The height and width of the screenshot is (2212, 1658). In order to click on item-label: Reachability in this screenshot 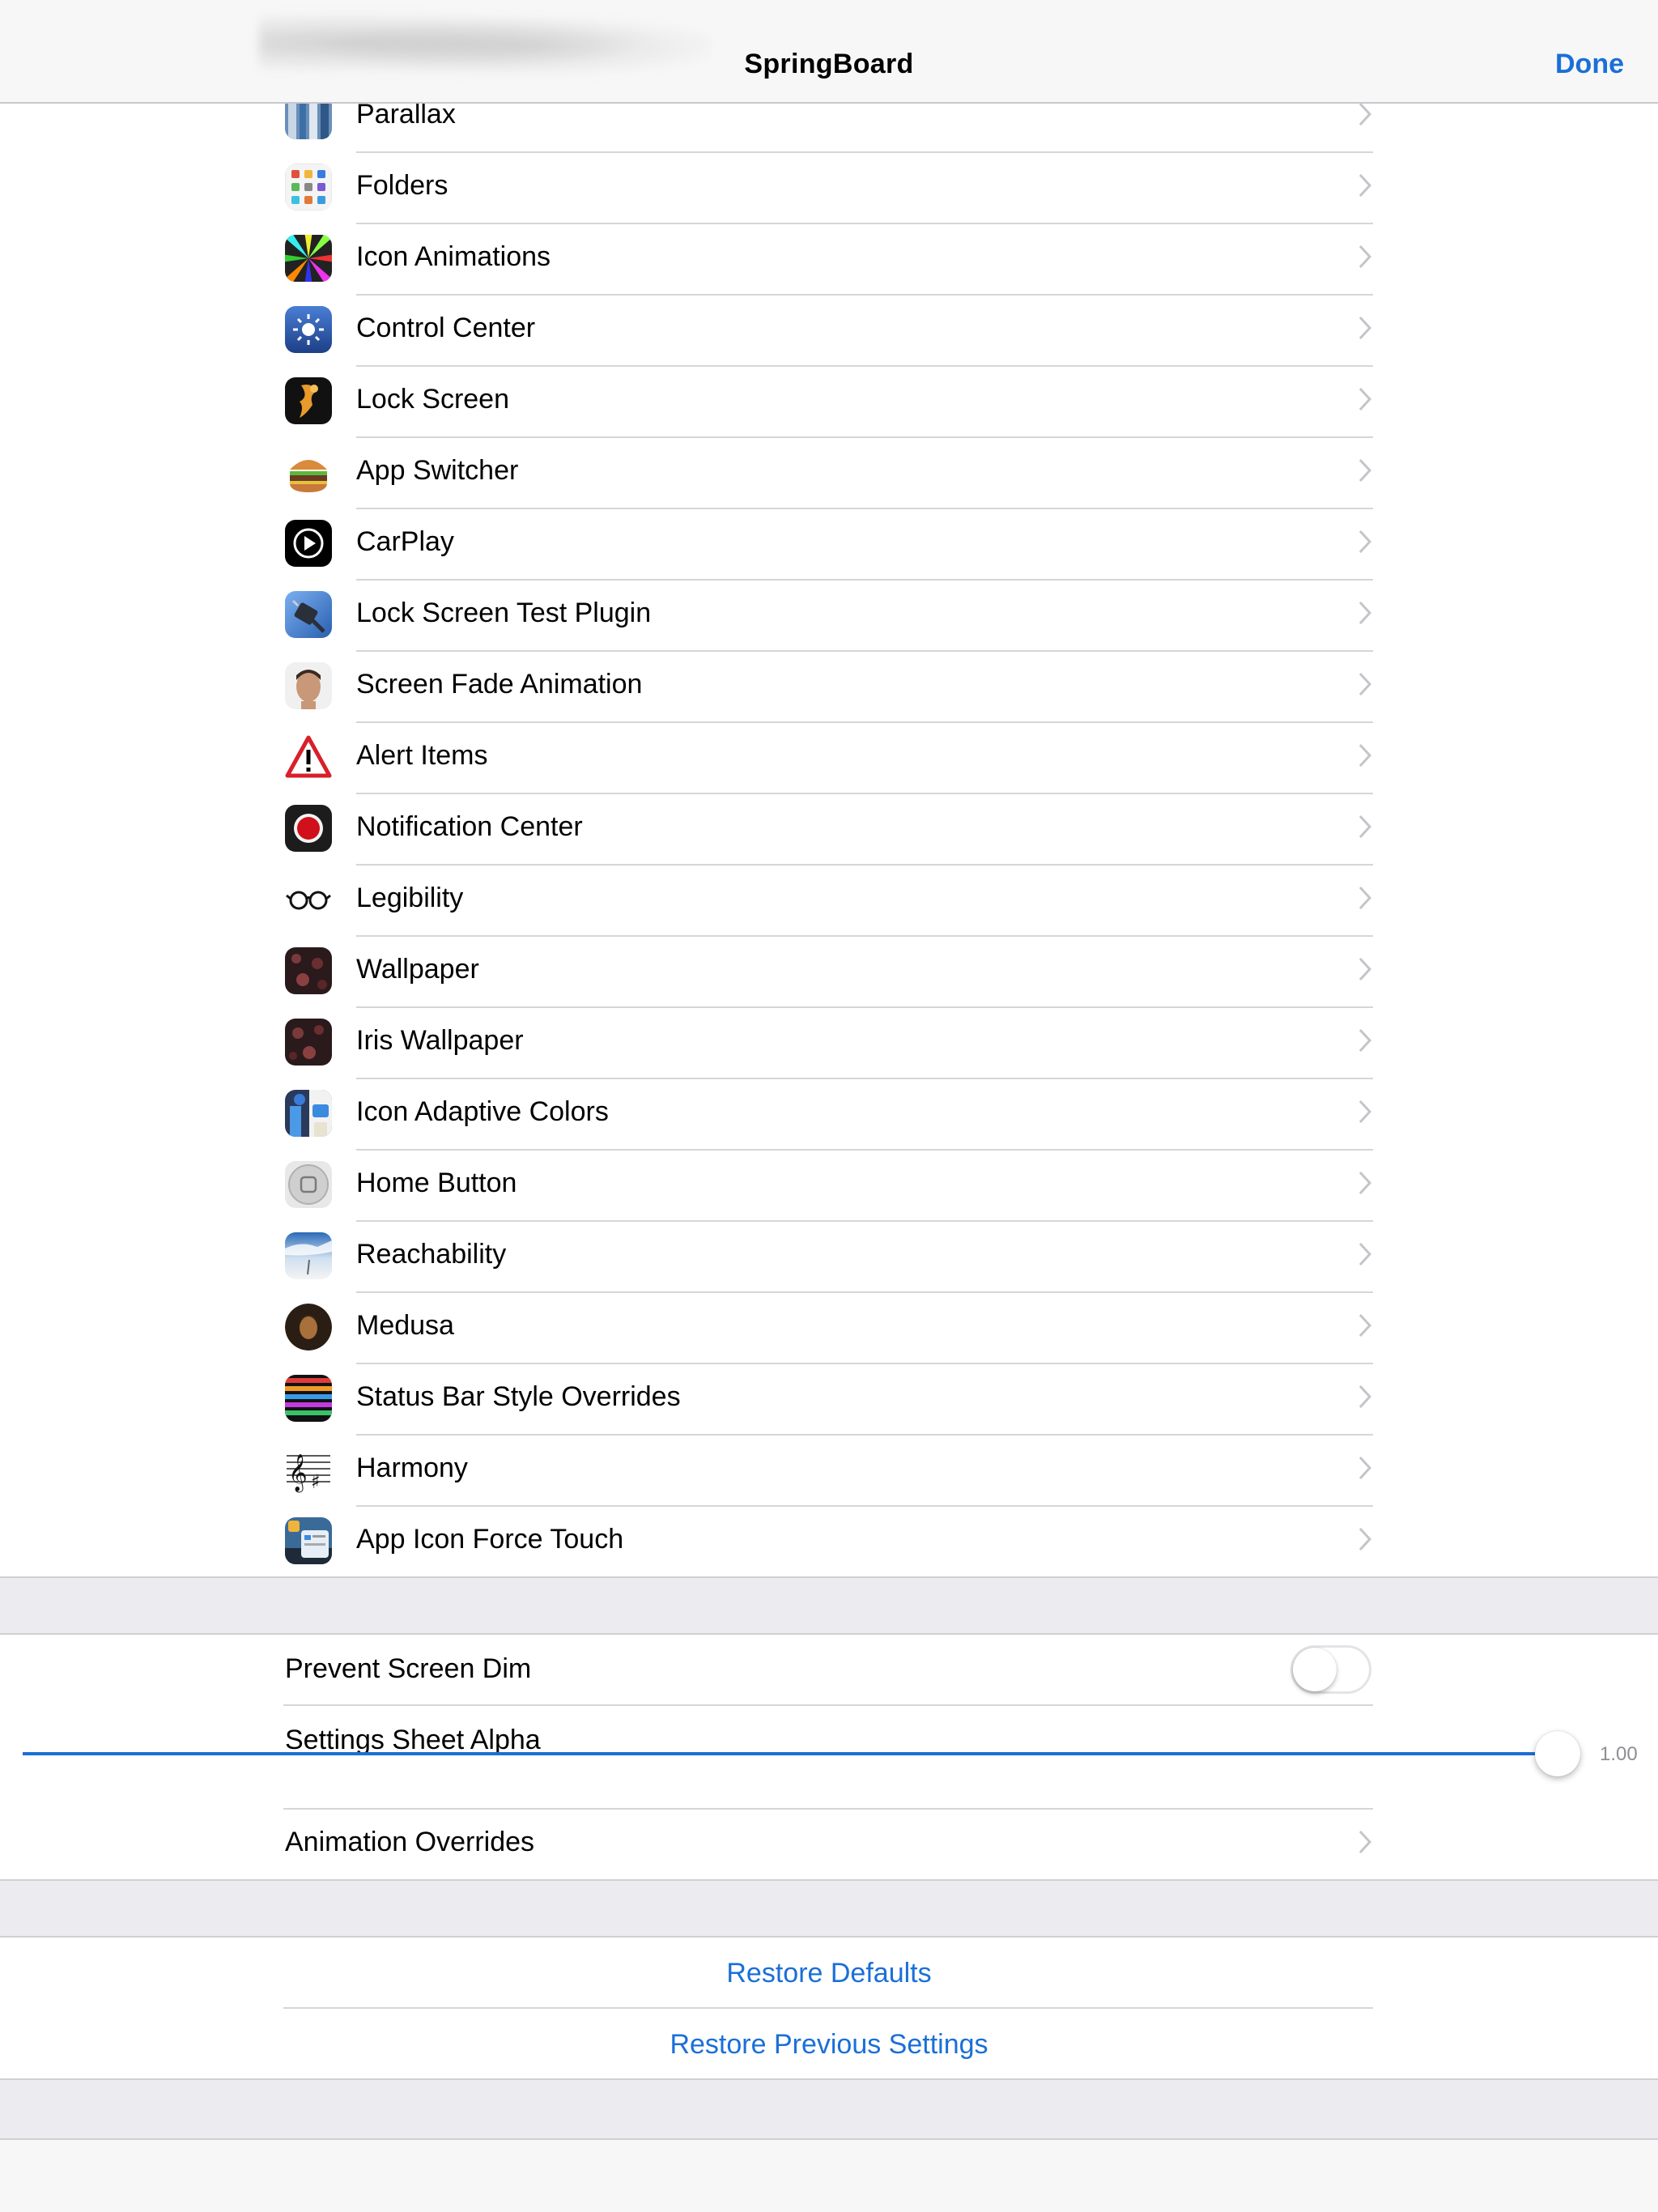, I will do `click(431, 1255)`.